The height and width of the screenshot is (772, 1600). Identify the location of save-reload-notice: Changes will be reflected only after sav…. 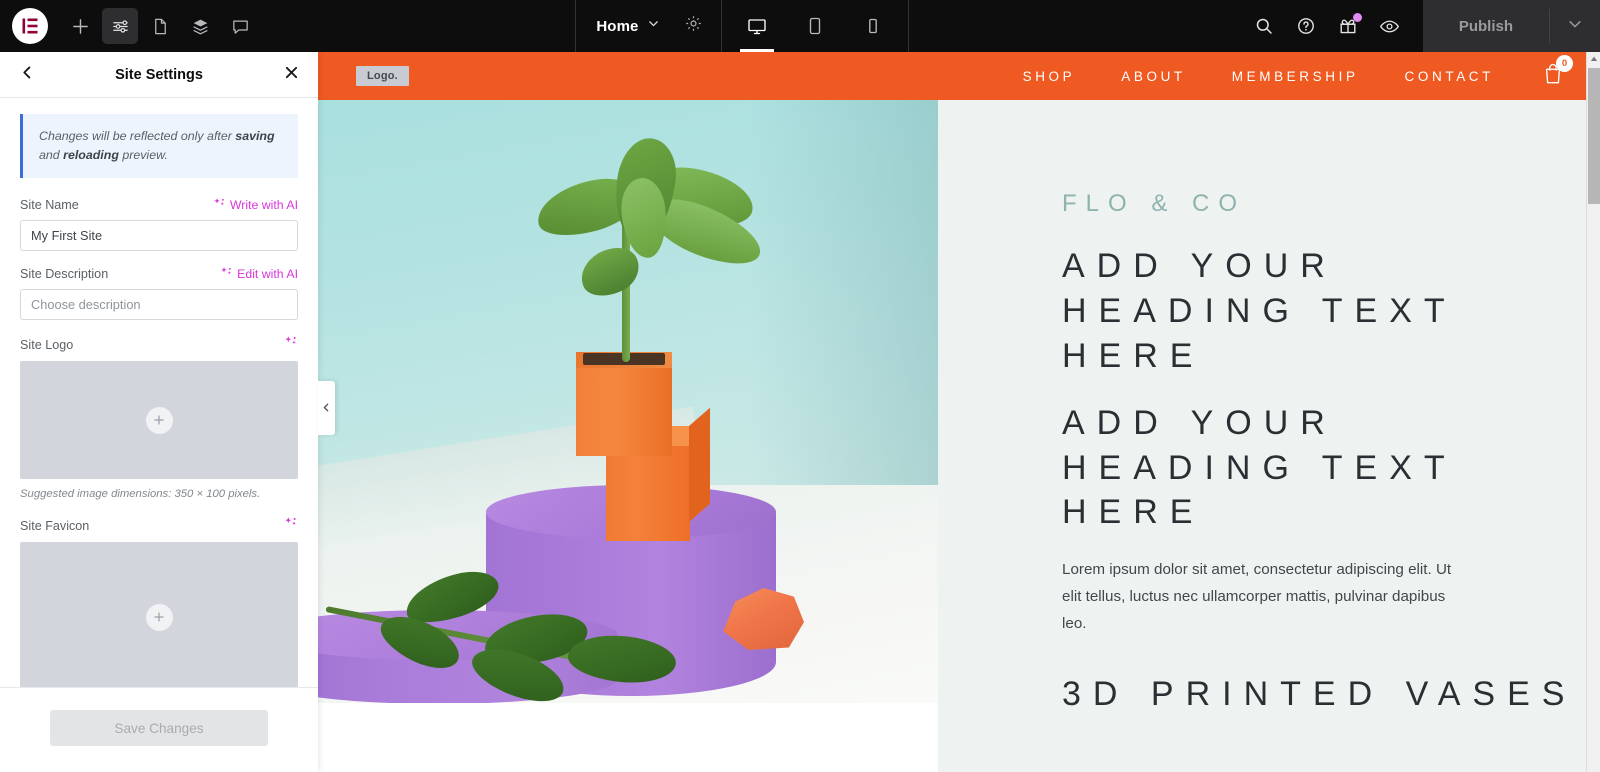
(159, 146).